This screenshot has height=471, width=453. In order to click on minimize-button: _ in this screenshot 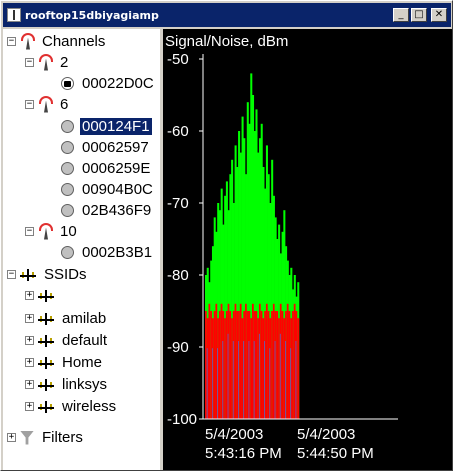, I will do `click(401, 15)`.